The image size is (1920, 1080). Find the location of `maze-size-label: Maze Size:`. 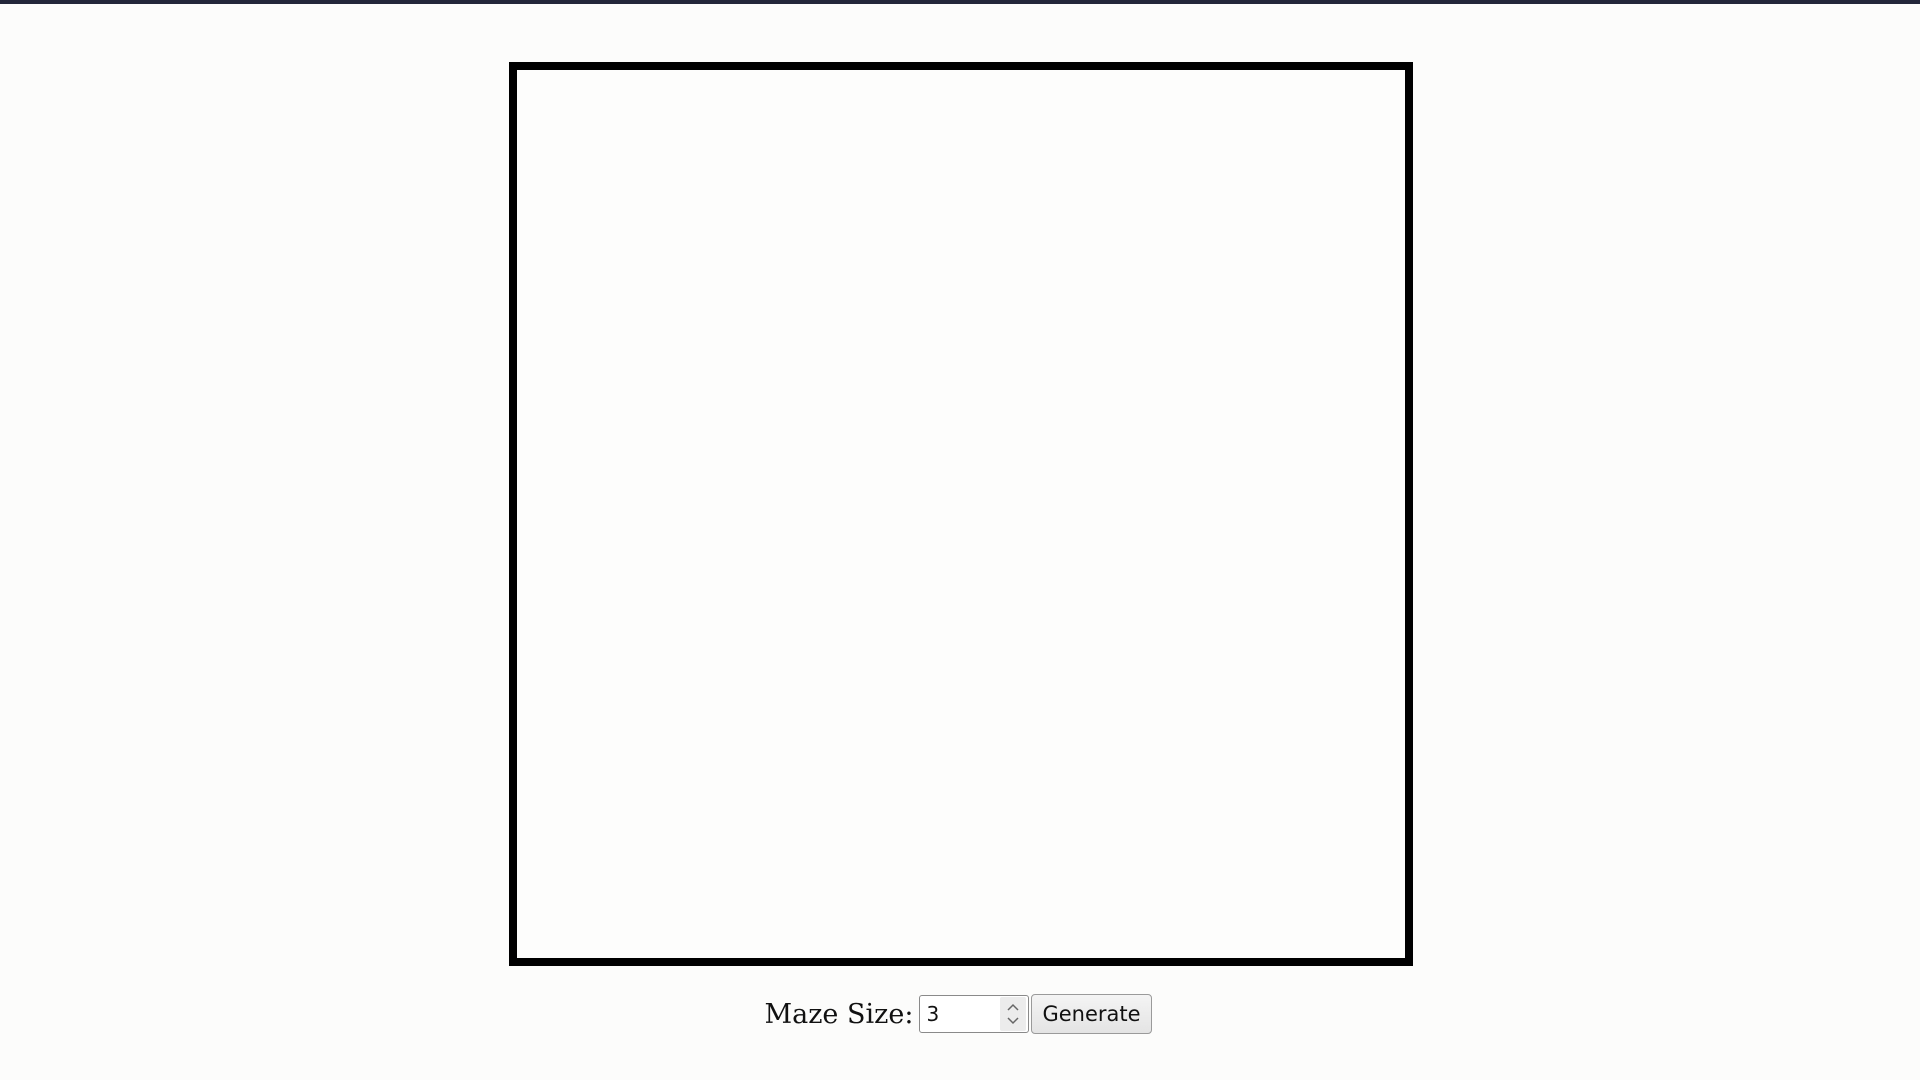

maze-size-label: Maze Size: is located at coordinates (839, 1014).